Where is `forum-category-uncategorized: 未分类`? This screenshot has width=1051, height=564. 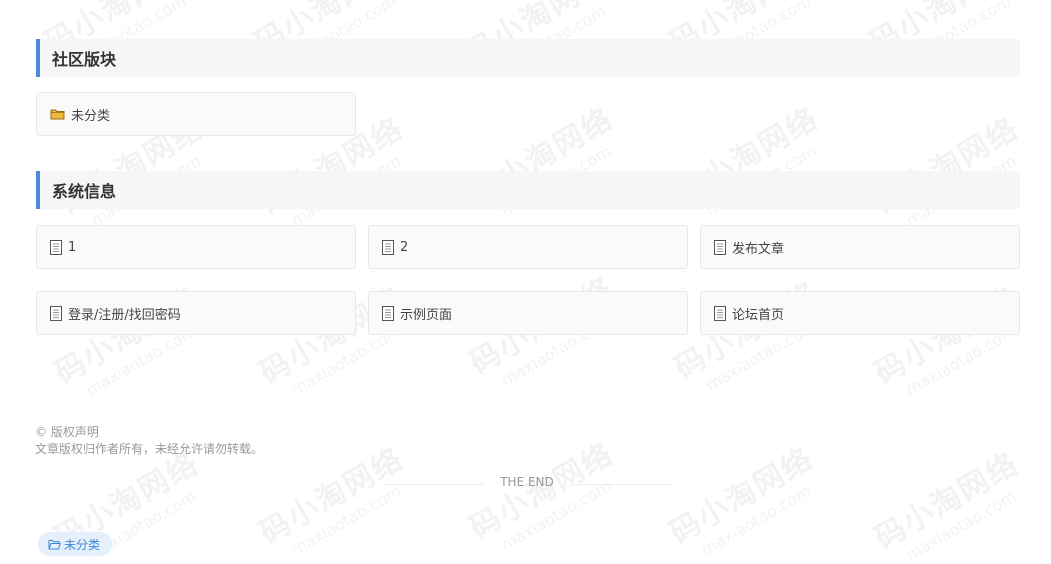 forum-category-uncategorized: 未分类 is located at coordinates (196, 114).